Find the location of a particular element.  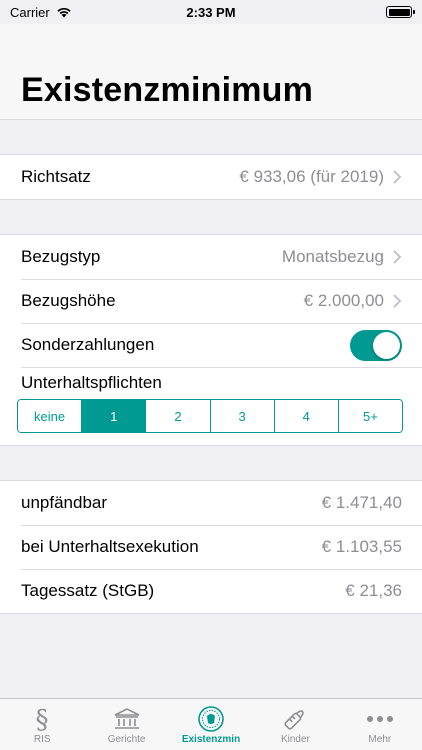

status-left: Carrier is located at coordinates (41, 12).